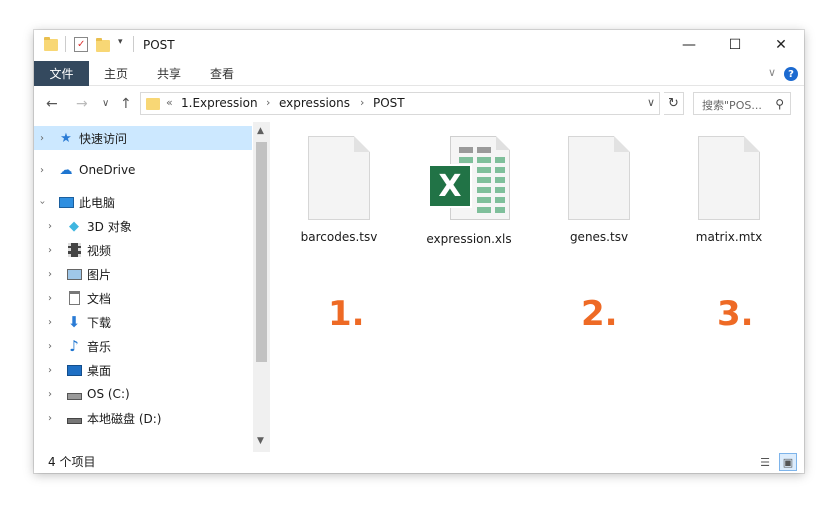 The image size is (832, 506). Describe the element at coordinates (74, 394) in the screenshot. I see `windows-drive-icon` at that location.